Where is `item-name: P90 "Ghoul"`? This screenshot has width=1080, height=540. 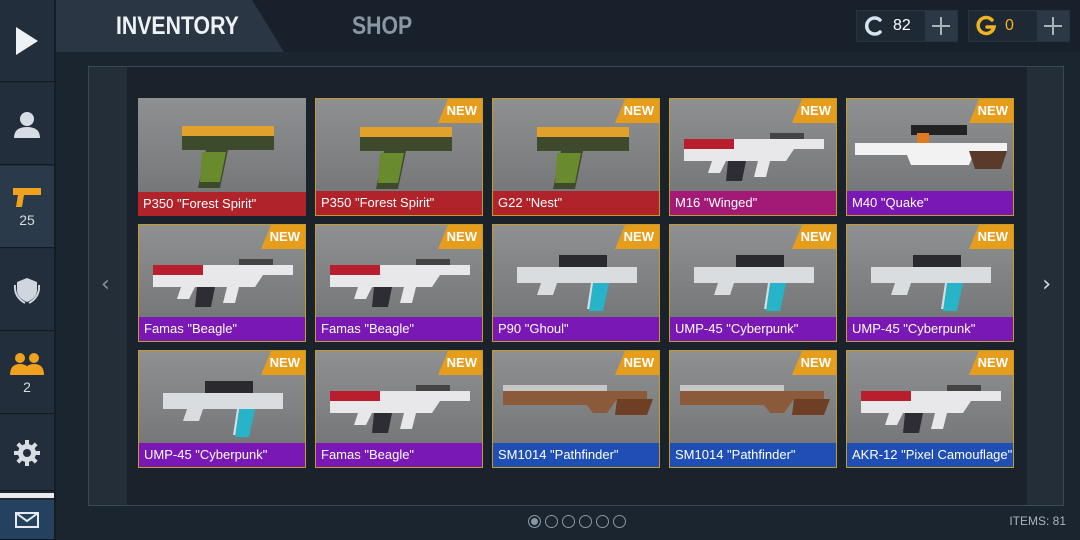
item-name: P90 "Ghoul" is located at coordinates (576, 329).